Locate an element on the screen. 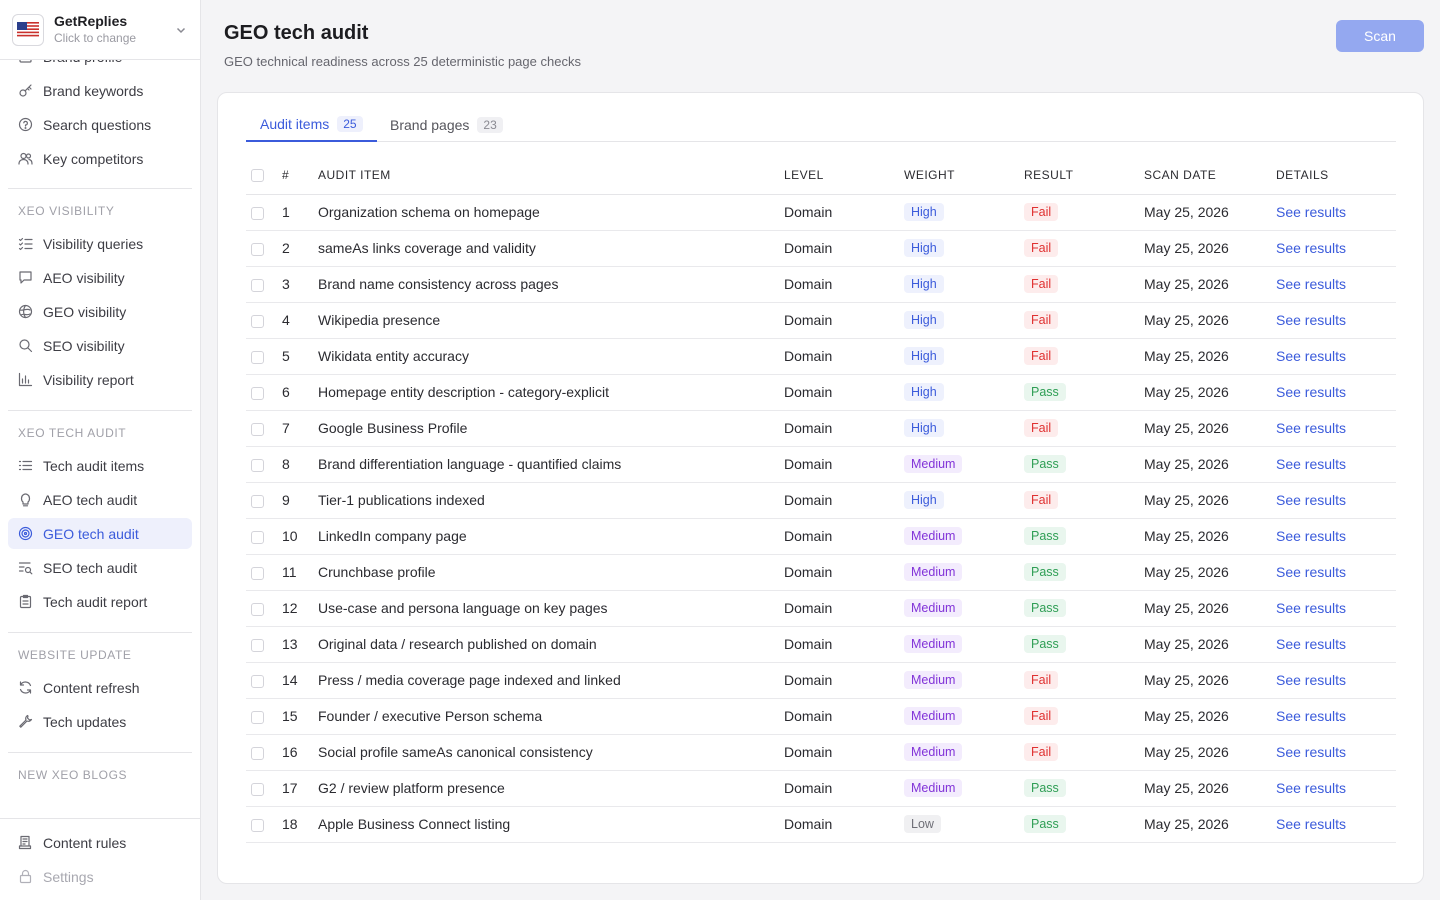 The width and height of the screenshot is (1440, 900). sidebar-item-label: GEO visibility is located at coordinates (85, 311).